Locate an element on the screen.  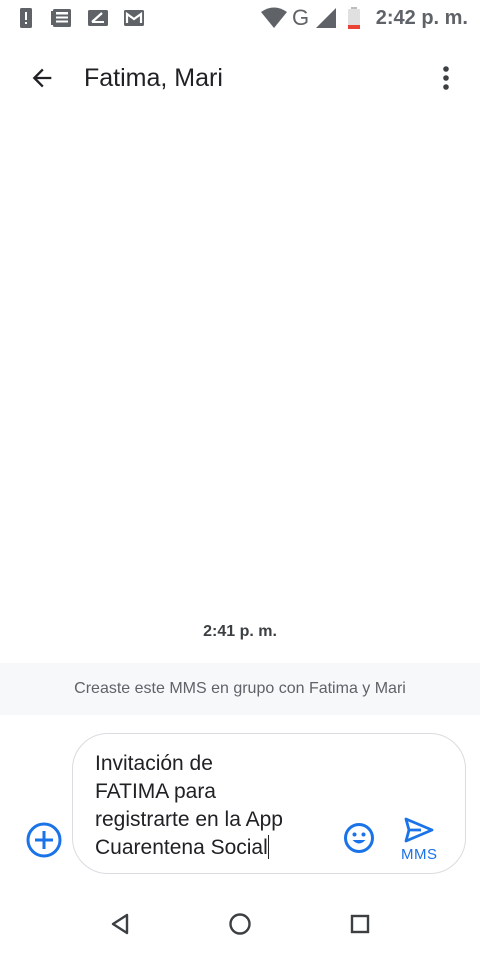
recents-square-icon is located at coordinates (360, 924).